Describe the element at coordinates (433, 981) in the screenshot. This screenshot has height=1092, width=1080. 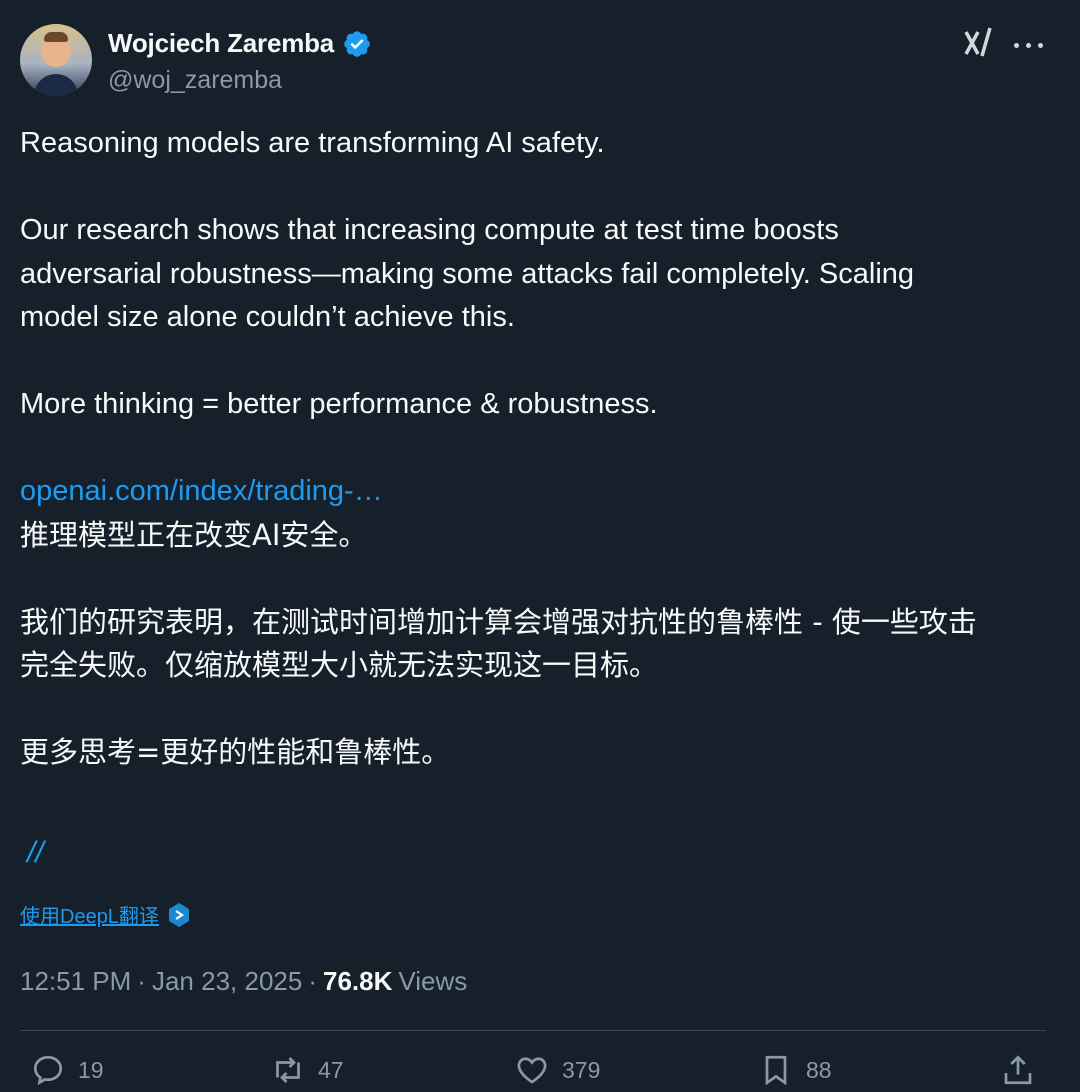
I see `views-label: Views` at that location.